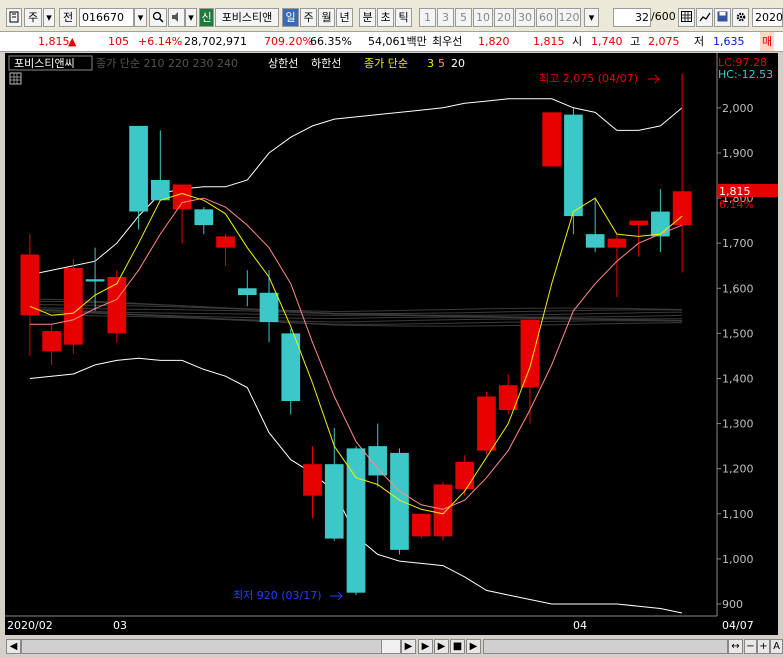 Image resolution: width=783 pixels, height=658 pixels. What do you see at coordinates (776, 646) in the screenshot?
I see `auto-scale-button: A` at bounding box center [776, 646].